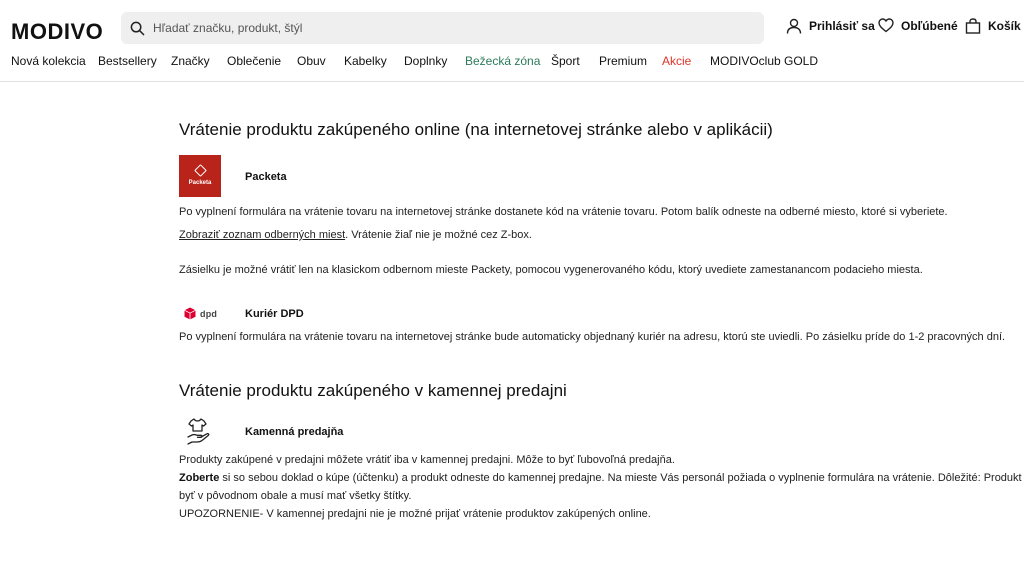  What do you see at coordinates (294, 432) in the screenshot?
I see `store-name: Kamenná predajňa` at bounding box center [294, 432].